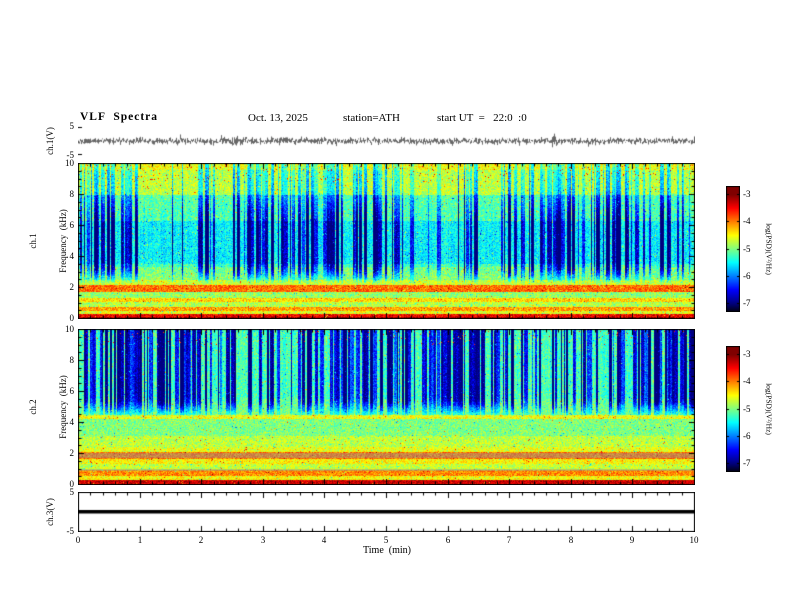 The image size is (792, 612). What do you see at coordinates (50, 512) in the screenshot?
I see `ch3-wave-ylabel: ch.3(V)` at bounding box center [50, 512].